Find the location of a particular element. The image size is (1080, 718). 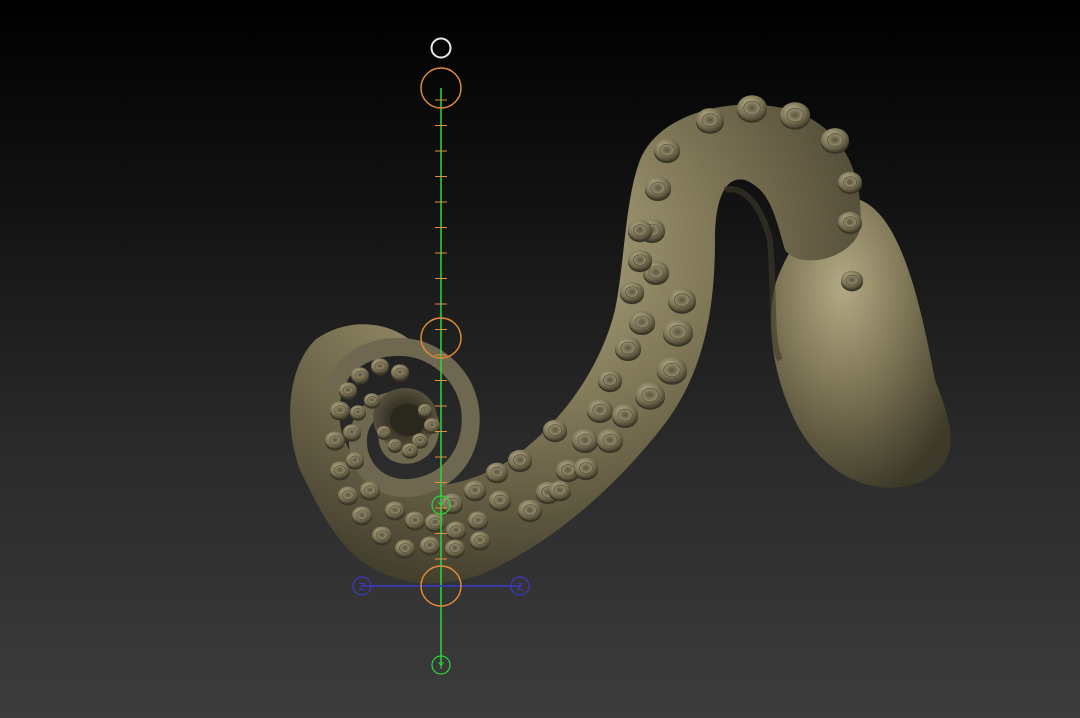

y-axis-label-bottom: Y is located at coordinates (441, 666).